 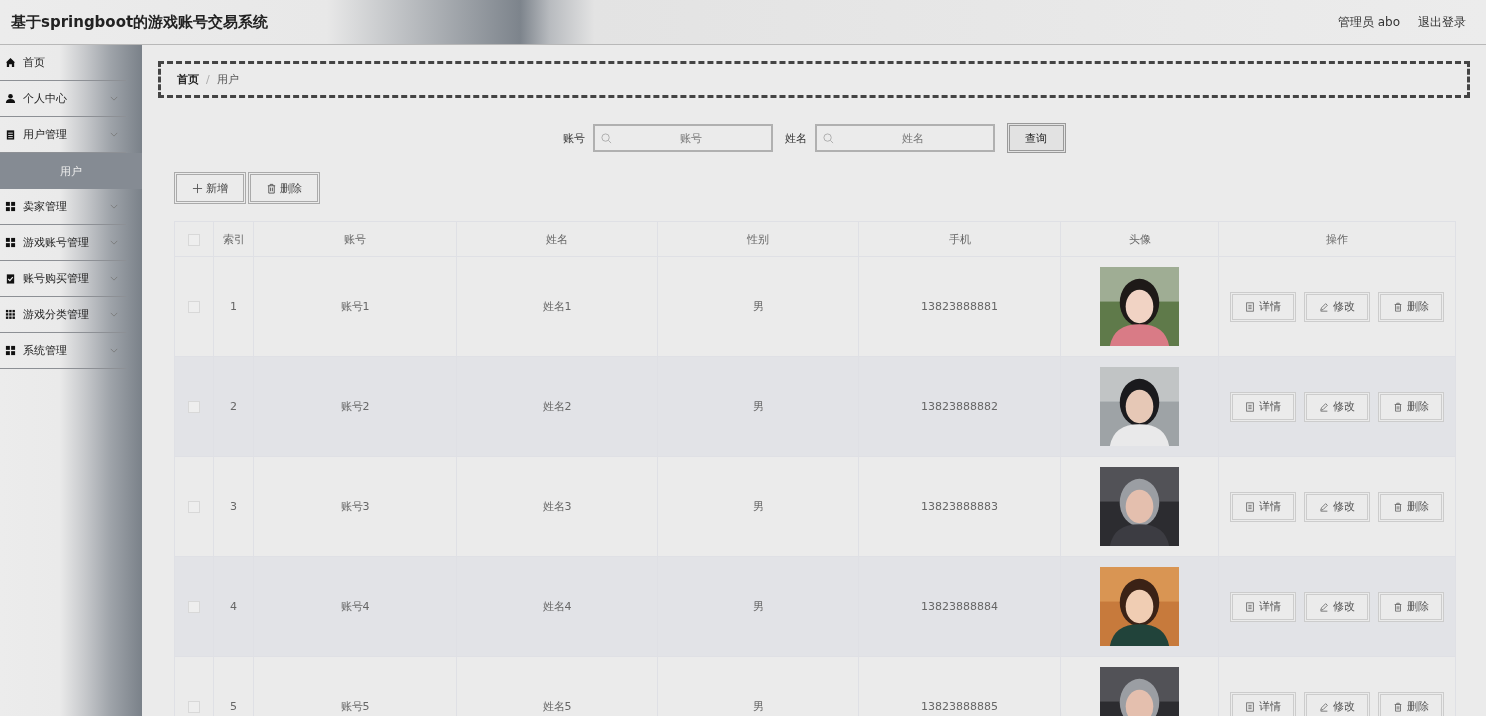 I want to click on table-cell: 13823888882, so click(x=959, y=406).